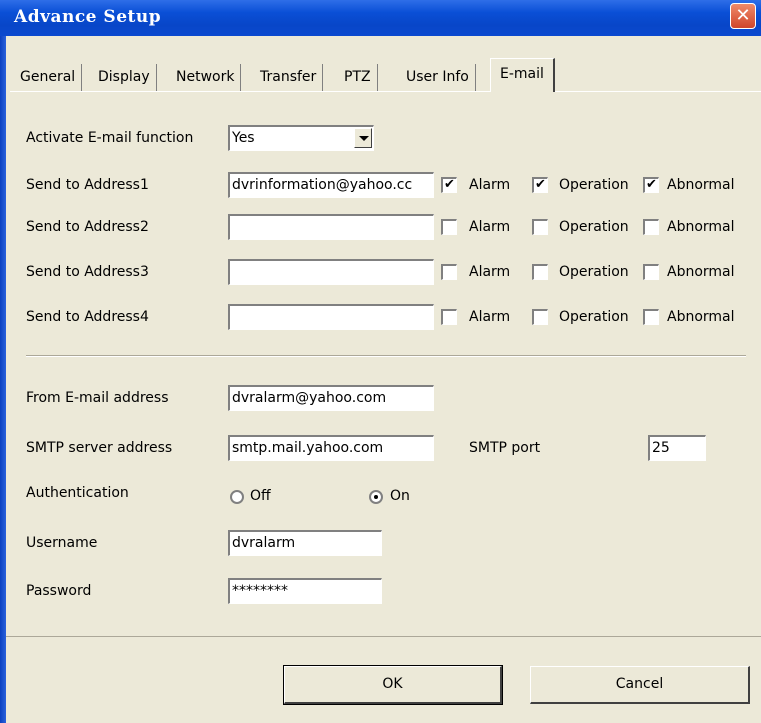 This screenshot has height=723, width=761. Describe the element at coordinates (331, 317) in the screenshot. I see `send-to-address4-input` at that location.